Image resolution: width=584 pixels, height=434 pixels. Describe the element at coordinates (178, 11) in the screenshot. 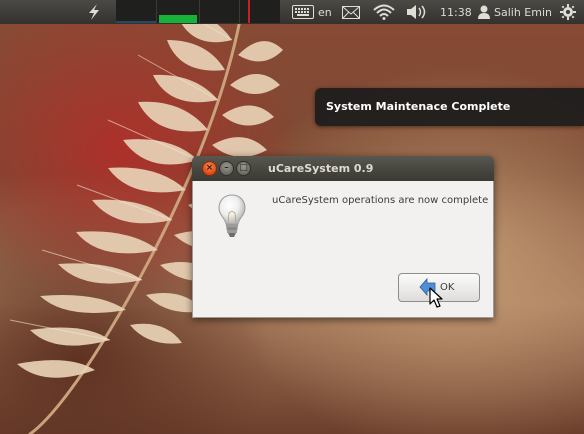

I see `sysmon-memory-graph` at that location.